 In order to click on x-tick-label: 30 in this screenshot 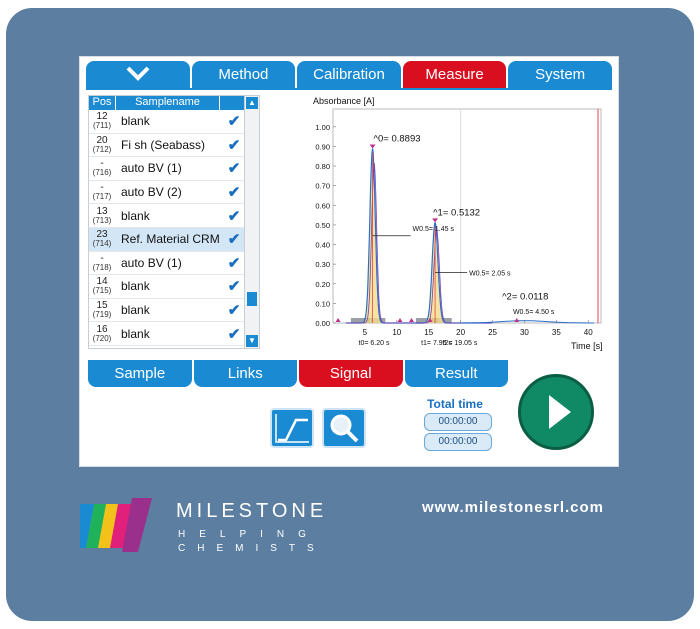, I will do `click(524, 332)`.